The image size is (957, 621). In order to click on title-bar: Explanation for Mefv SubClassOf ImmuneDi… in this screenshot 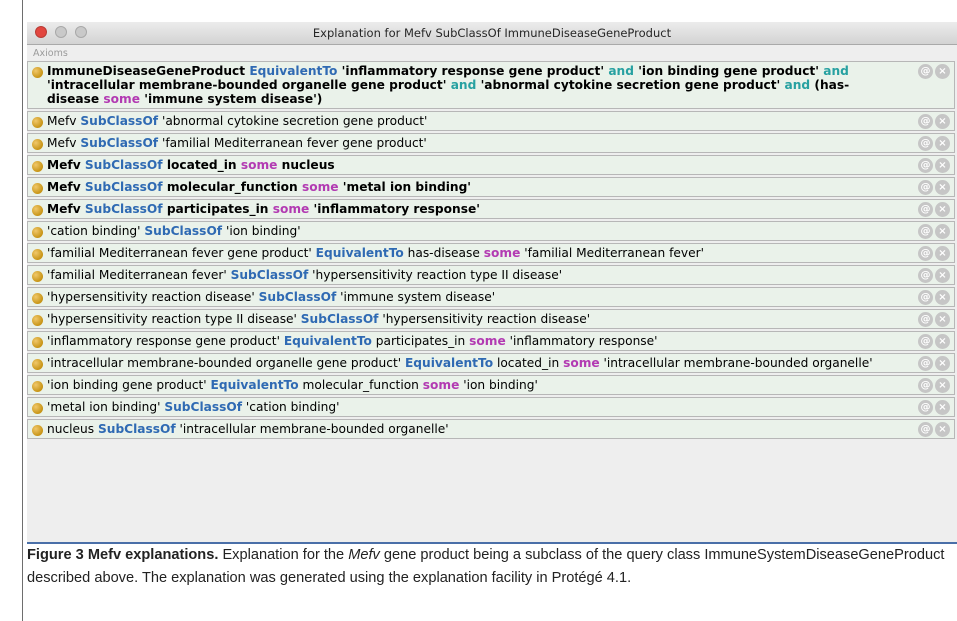, I will do `click(492, 33)`.